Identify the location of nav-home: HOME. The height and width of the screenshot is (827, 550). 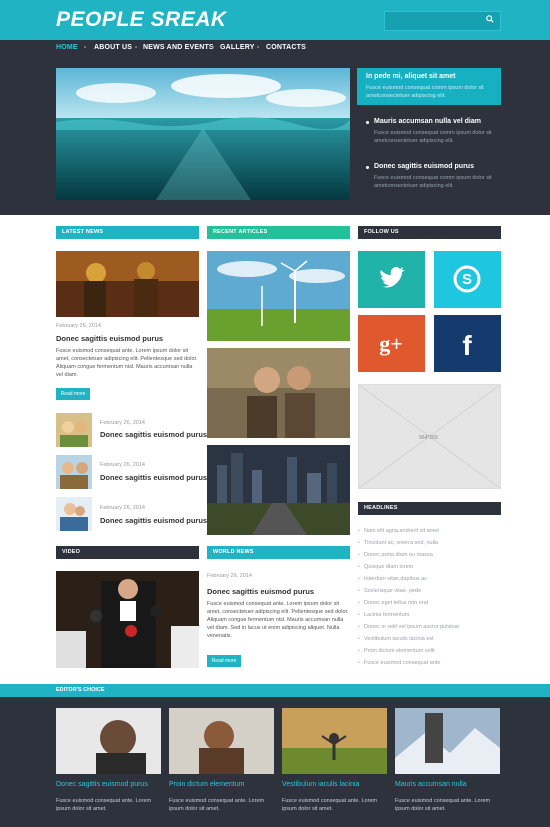
(67, 47).